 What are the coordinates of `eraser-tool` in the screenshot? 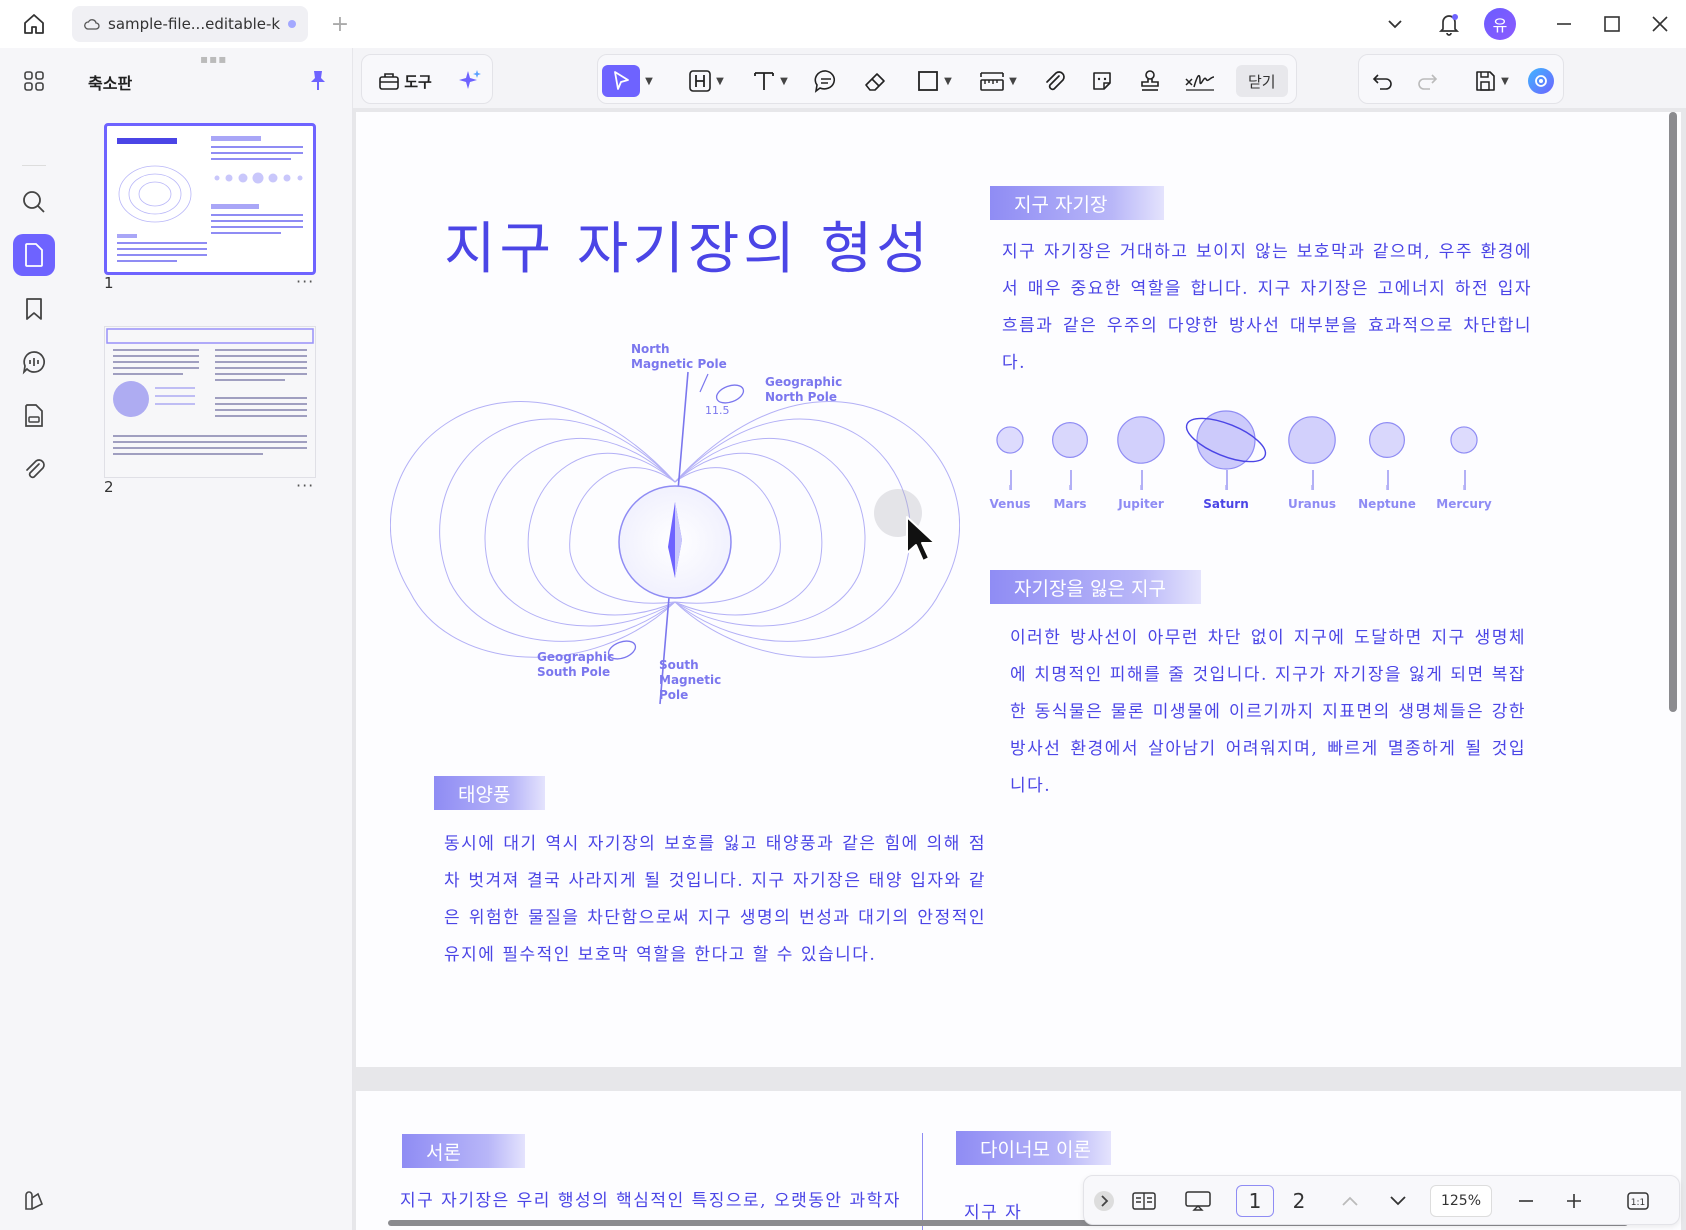 It's located at (876, 81).